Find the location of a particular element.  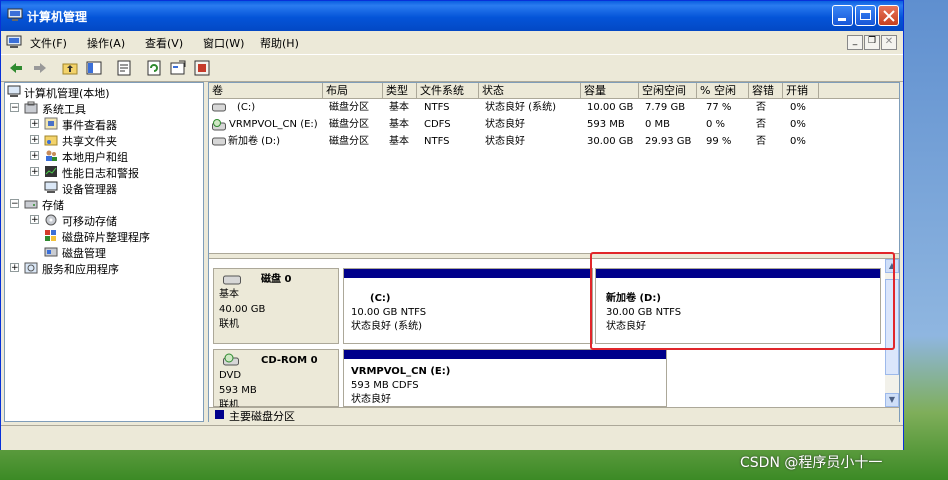

removable-storage-icon is located at coordinates (51, 220).